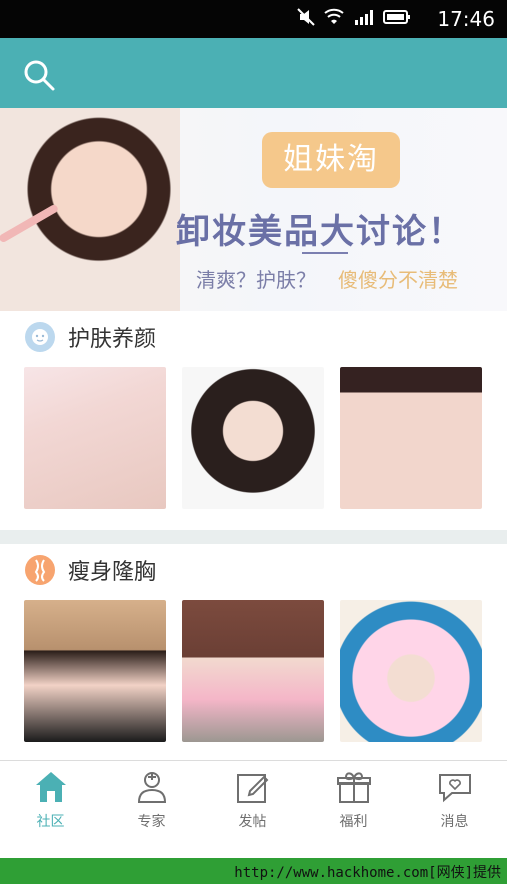  Describe the element at coordinates (252, 788) in the screenshot. I see `edit-icon` at that location.